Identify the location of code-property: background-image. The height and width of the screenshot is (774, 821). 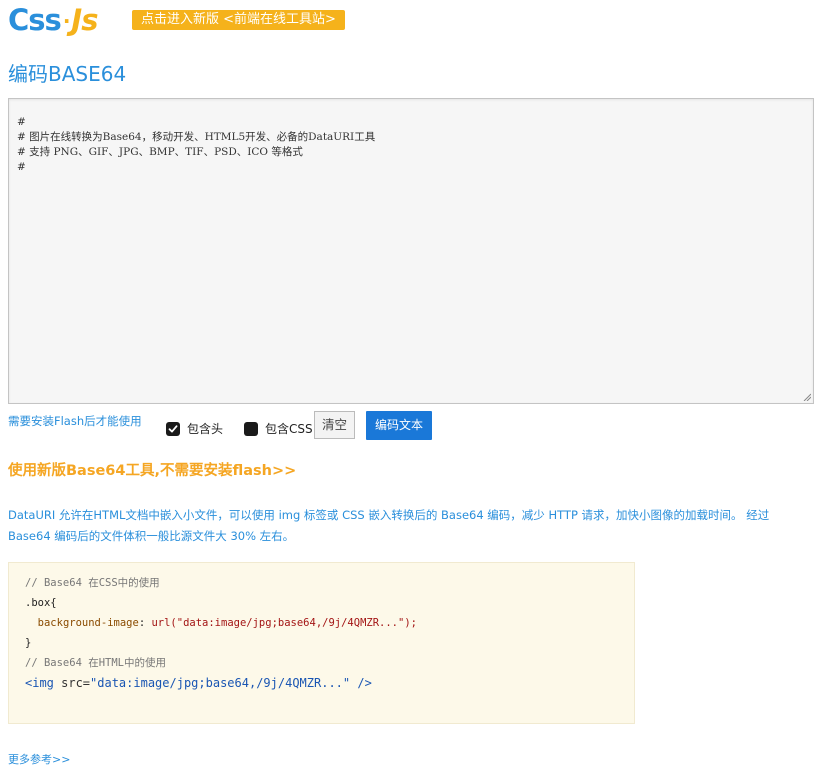
(88, 623).